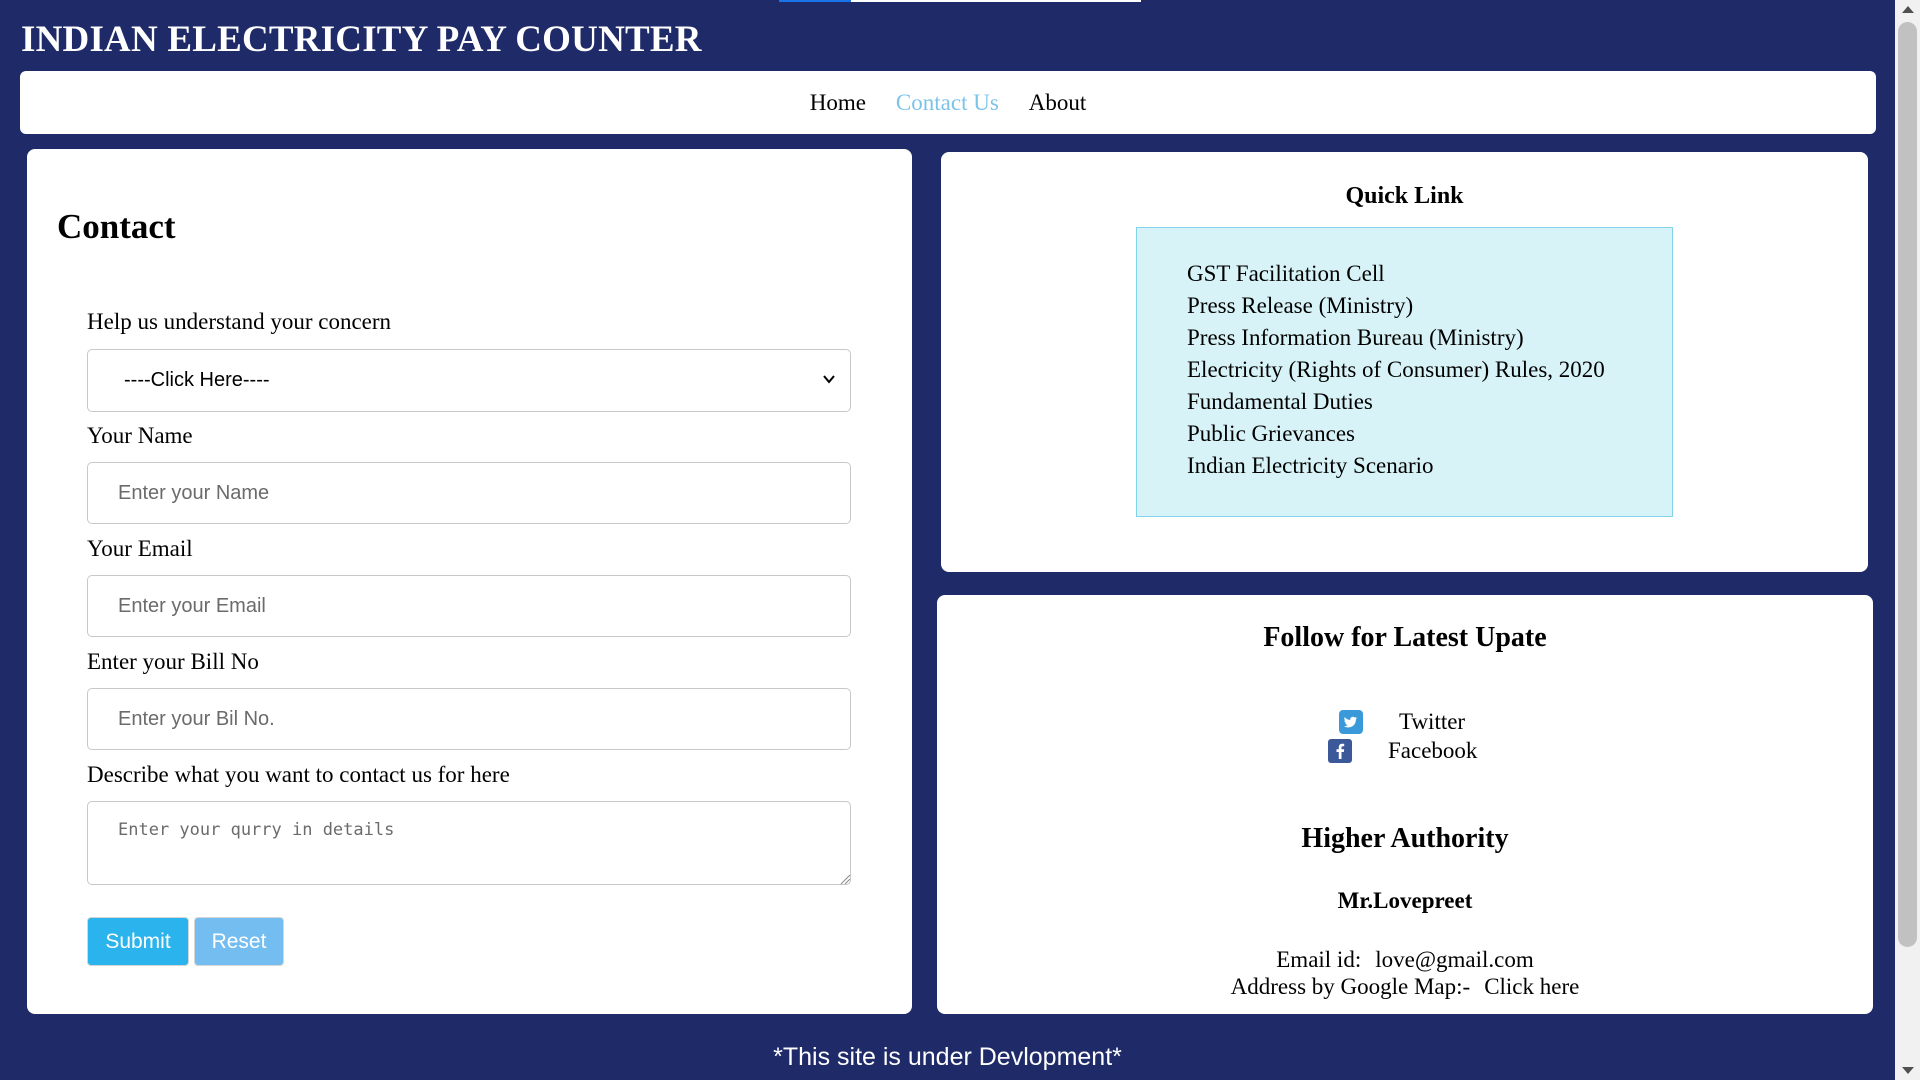 The image size is (1920, 1080). Describe the element at coordinates (1429, 338) in the screenshot. I see `quick-link-item: Press Information Bureau (Ministry)` at that location.